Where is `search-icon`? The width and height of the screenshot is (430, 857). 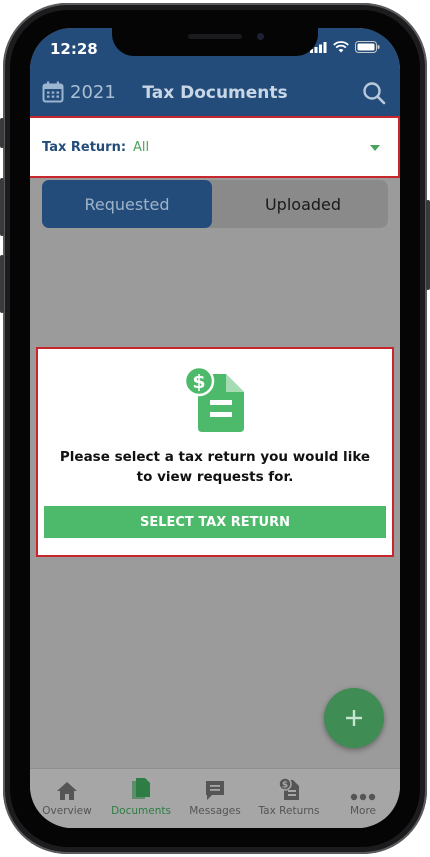
search-icon is located at coordinates (374, 93).